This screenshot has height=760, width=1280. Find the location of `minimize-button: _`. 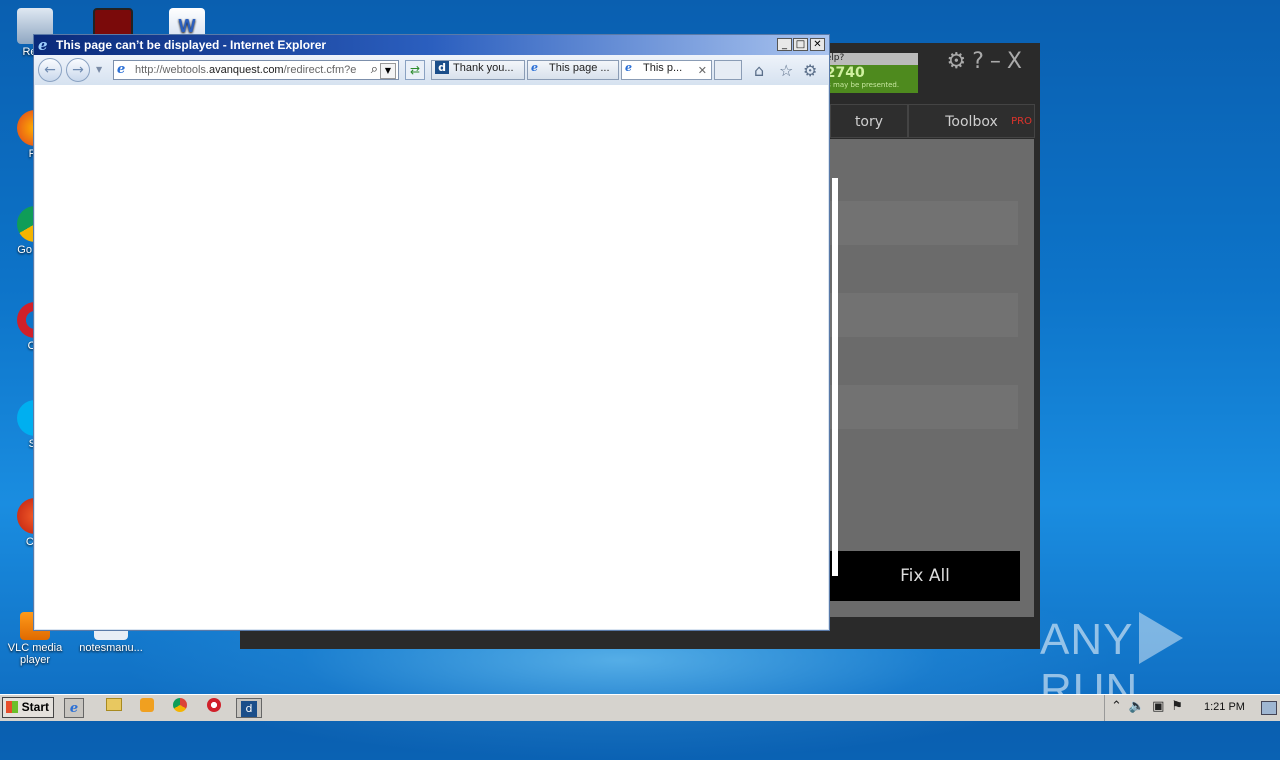

minimize-button: _ is located at coordinates (784, 44).